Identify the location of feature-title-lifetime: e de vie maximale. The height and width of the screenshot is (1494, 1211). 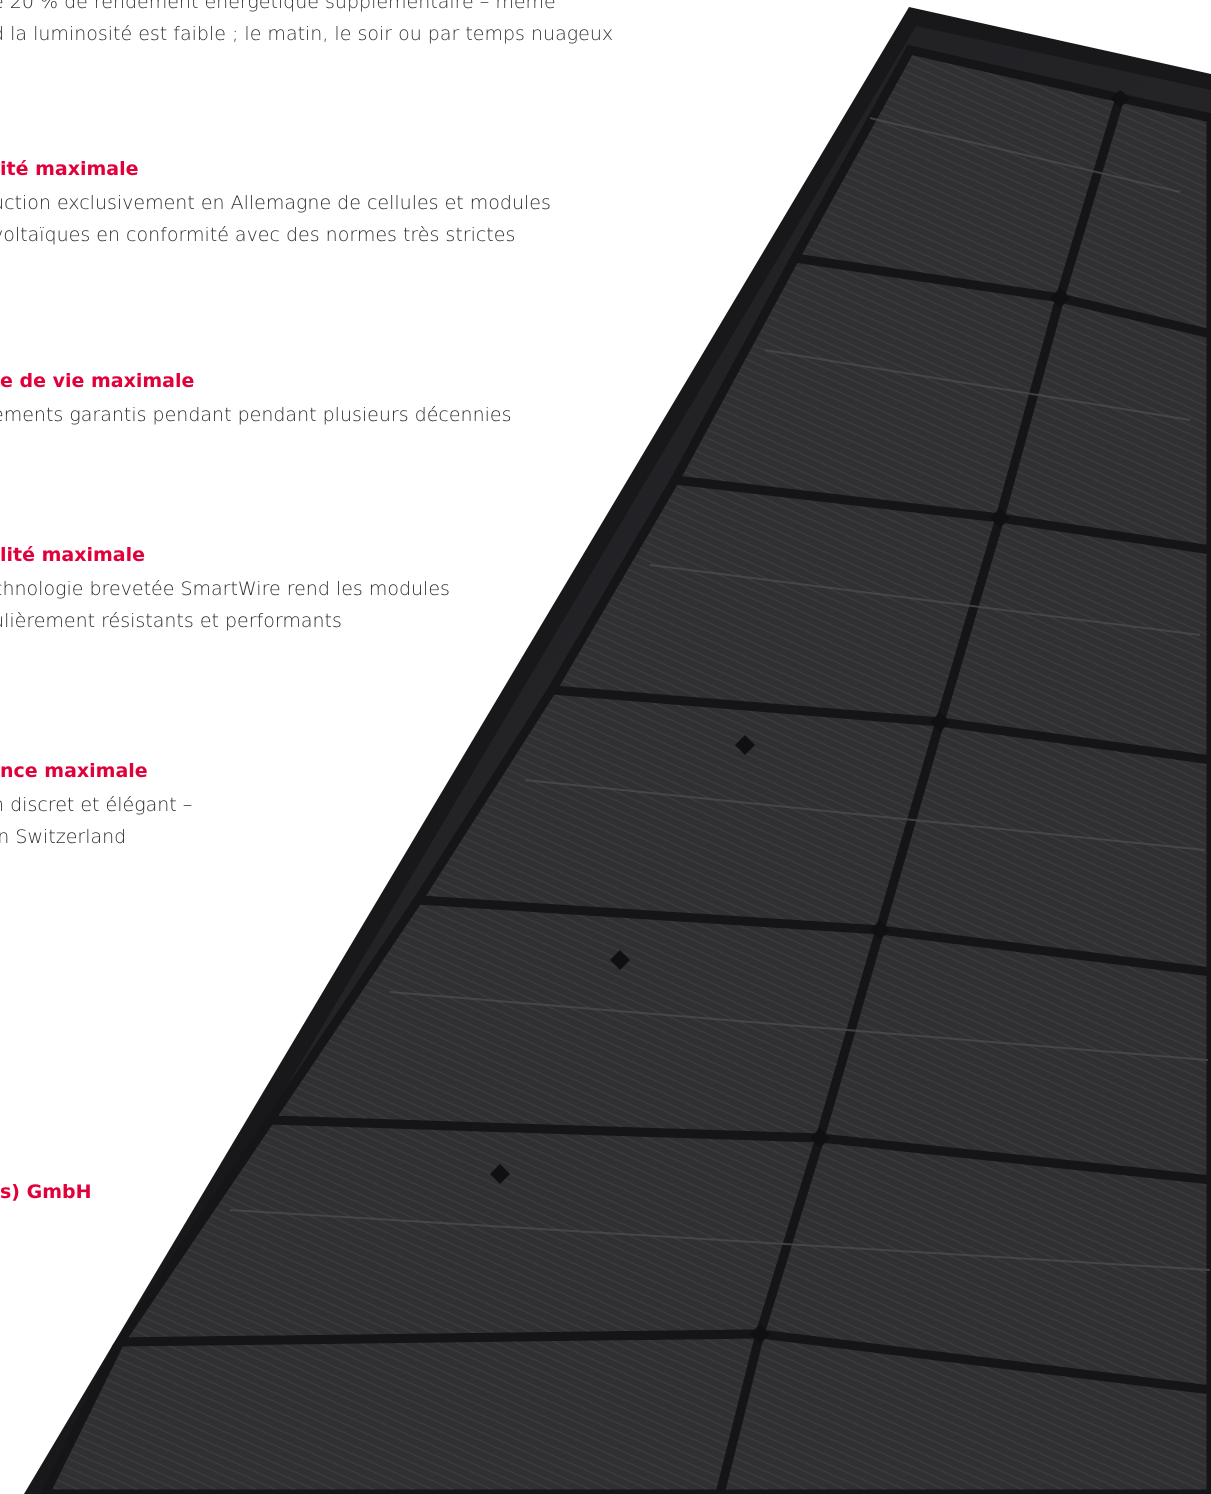
(97, 381).